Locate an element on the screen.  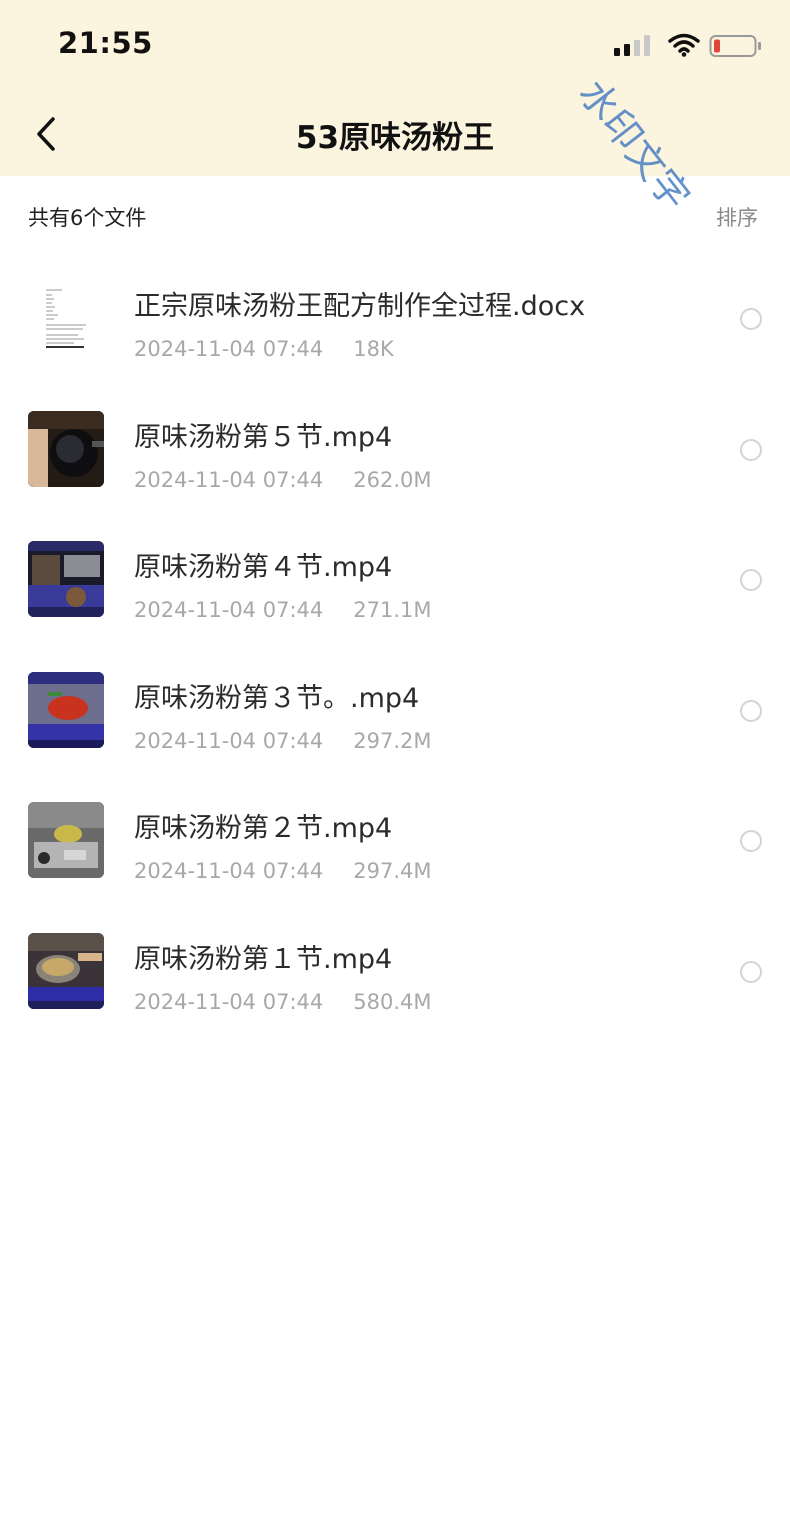
file-meta: 2024-11-04 07:44 271.1M is located at coordinates (283, 610).